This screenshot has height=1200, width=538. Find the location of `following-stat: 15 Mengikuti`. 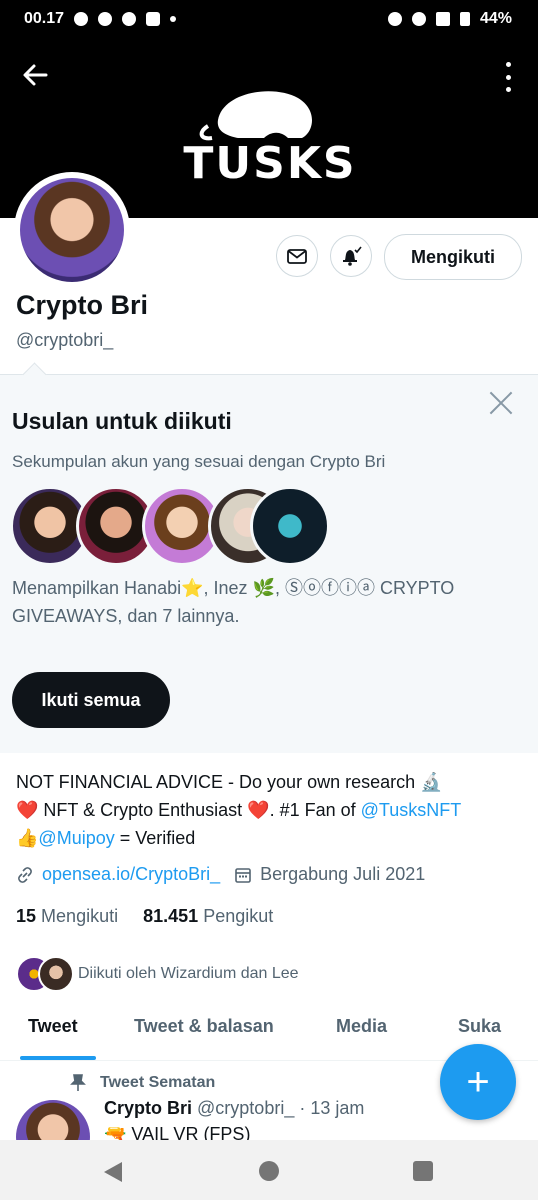

following-stat: 15 Mengikuti is located at coordinates (67, 916).